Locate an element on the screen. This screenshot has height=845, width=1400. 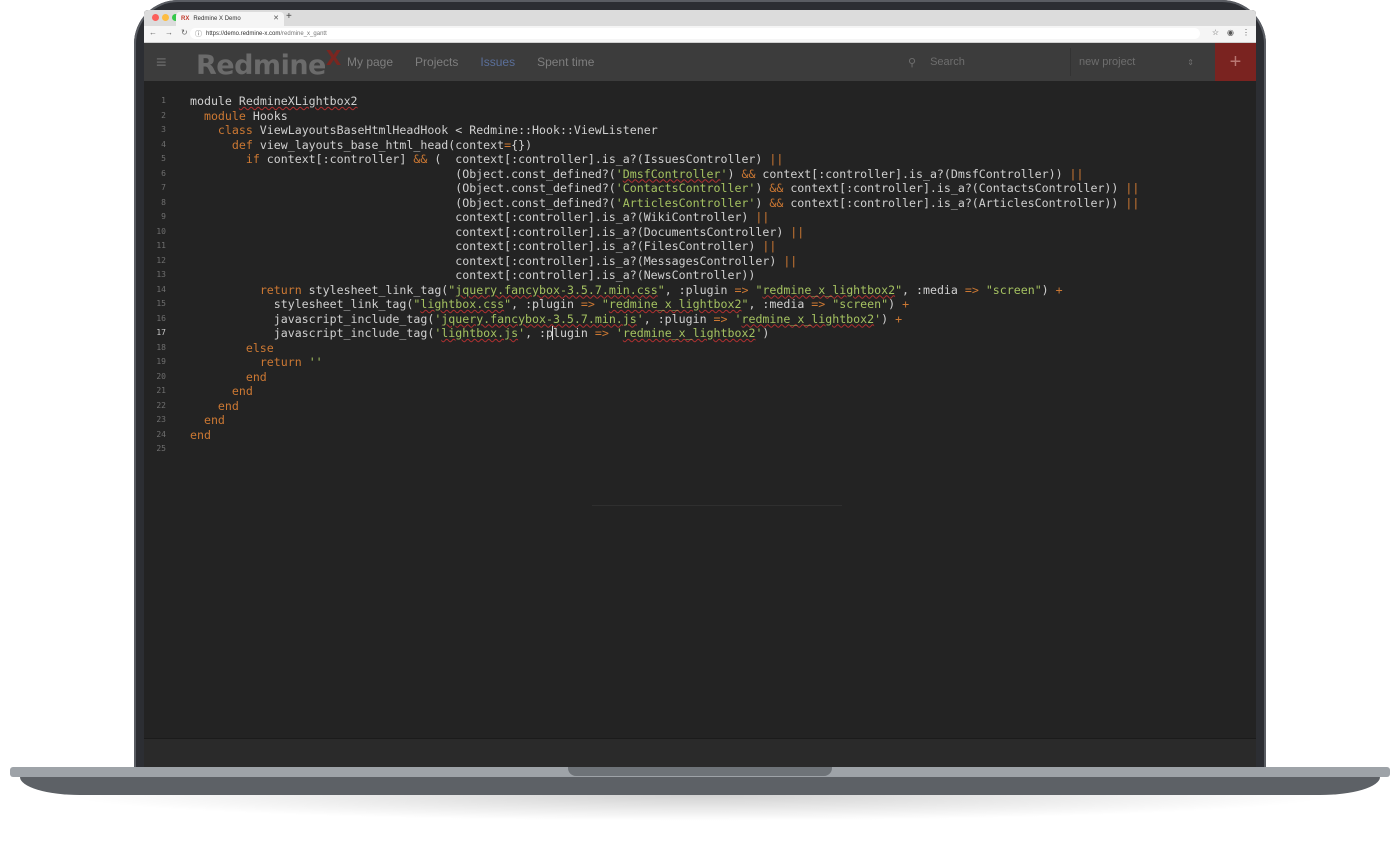
line-number: 25 is located at coordinates (161, 448).